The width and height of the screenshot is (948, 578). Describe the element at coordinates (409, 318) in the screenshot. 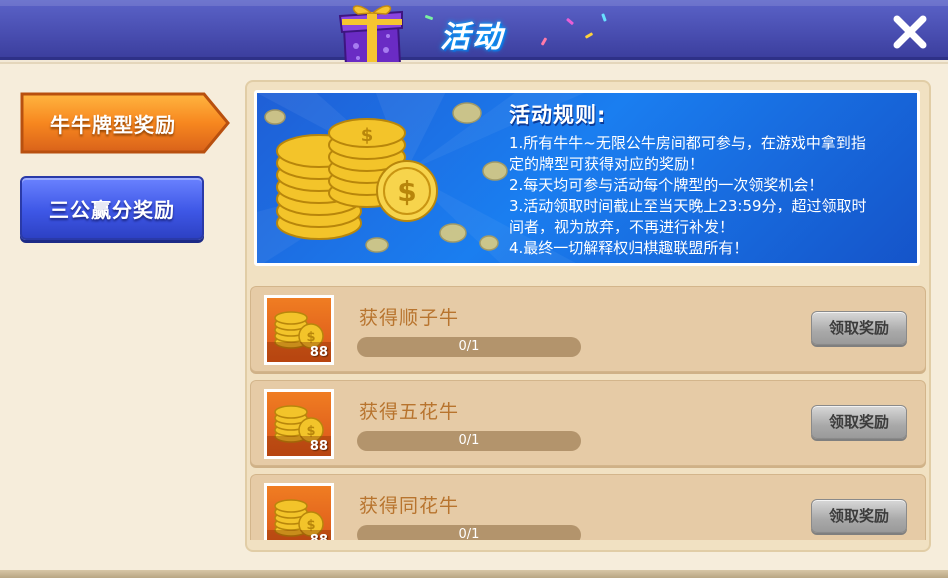

I see `task-name: 获得顺子牛` at that location.